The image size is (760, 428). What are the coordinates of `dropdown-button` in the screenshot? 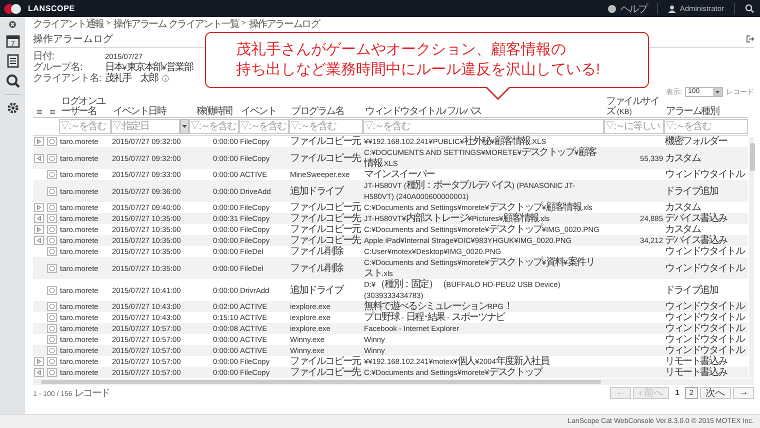 It's located at (184, 126).